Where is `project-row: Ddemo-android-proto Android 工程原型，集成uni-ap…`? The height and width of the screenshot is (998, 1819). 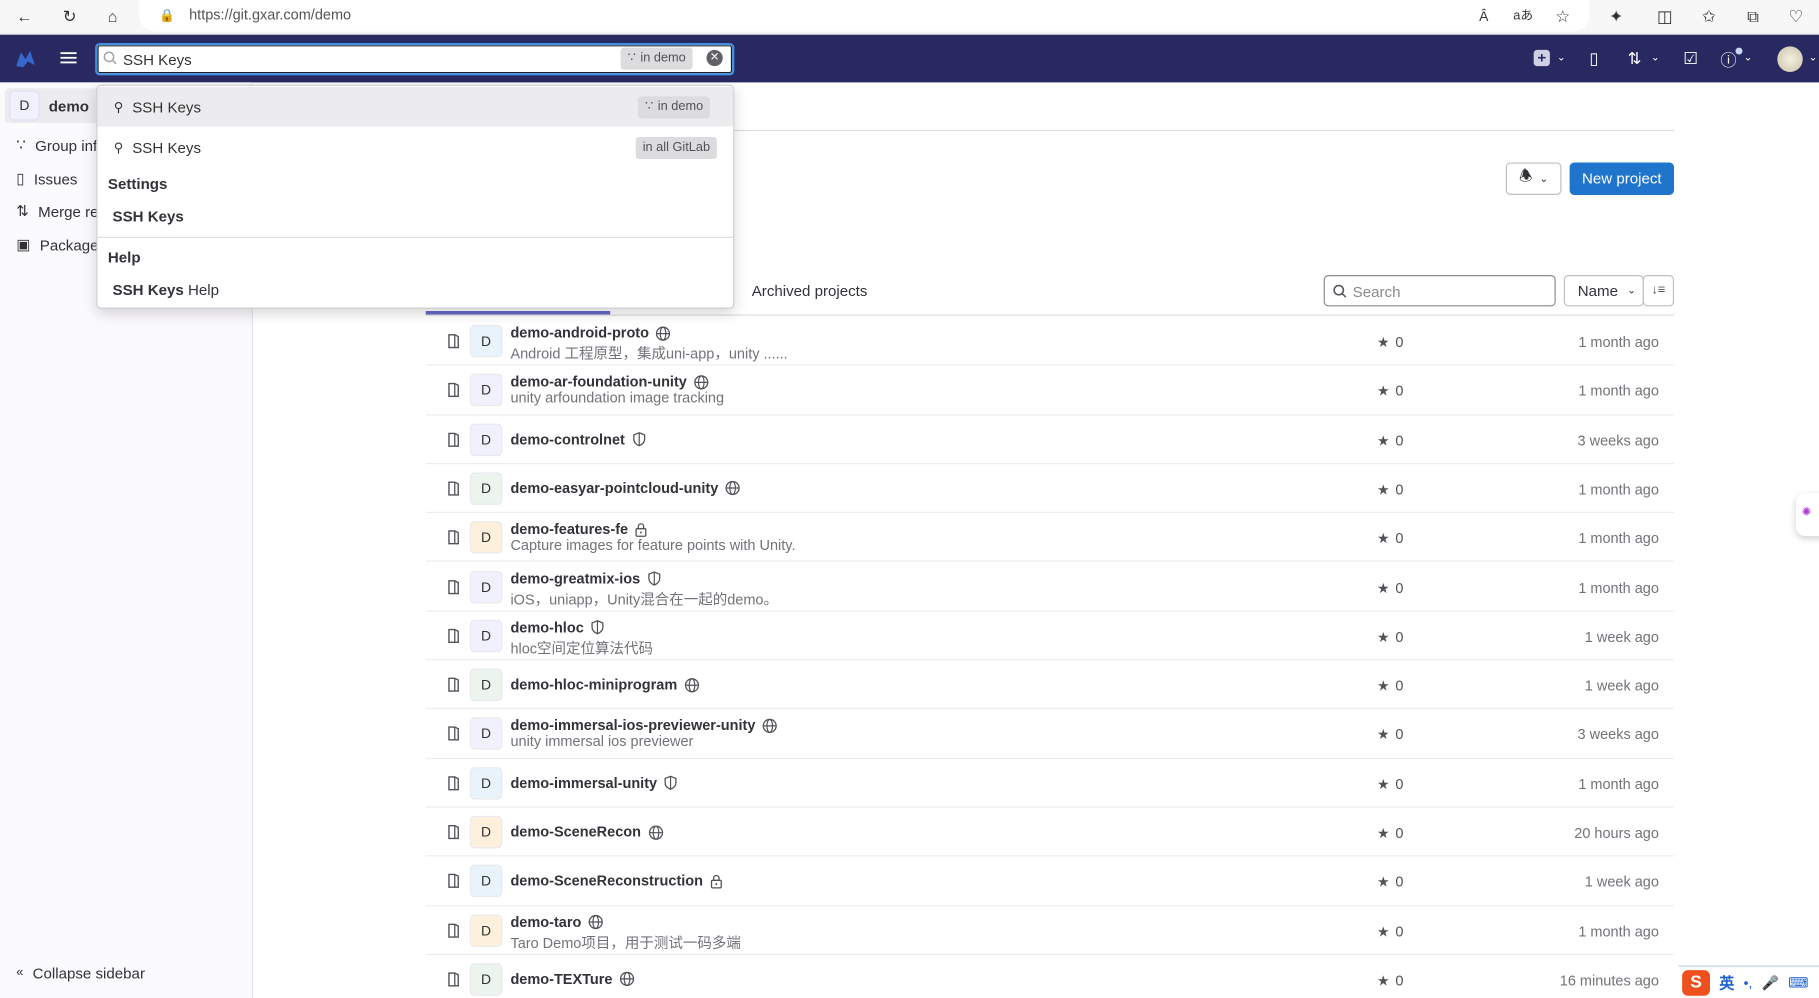
project-row: Ddemo-android-proto Android 工程原型，集成uni-ap… is located at coordinates (1050, 341).